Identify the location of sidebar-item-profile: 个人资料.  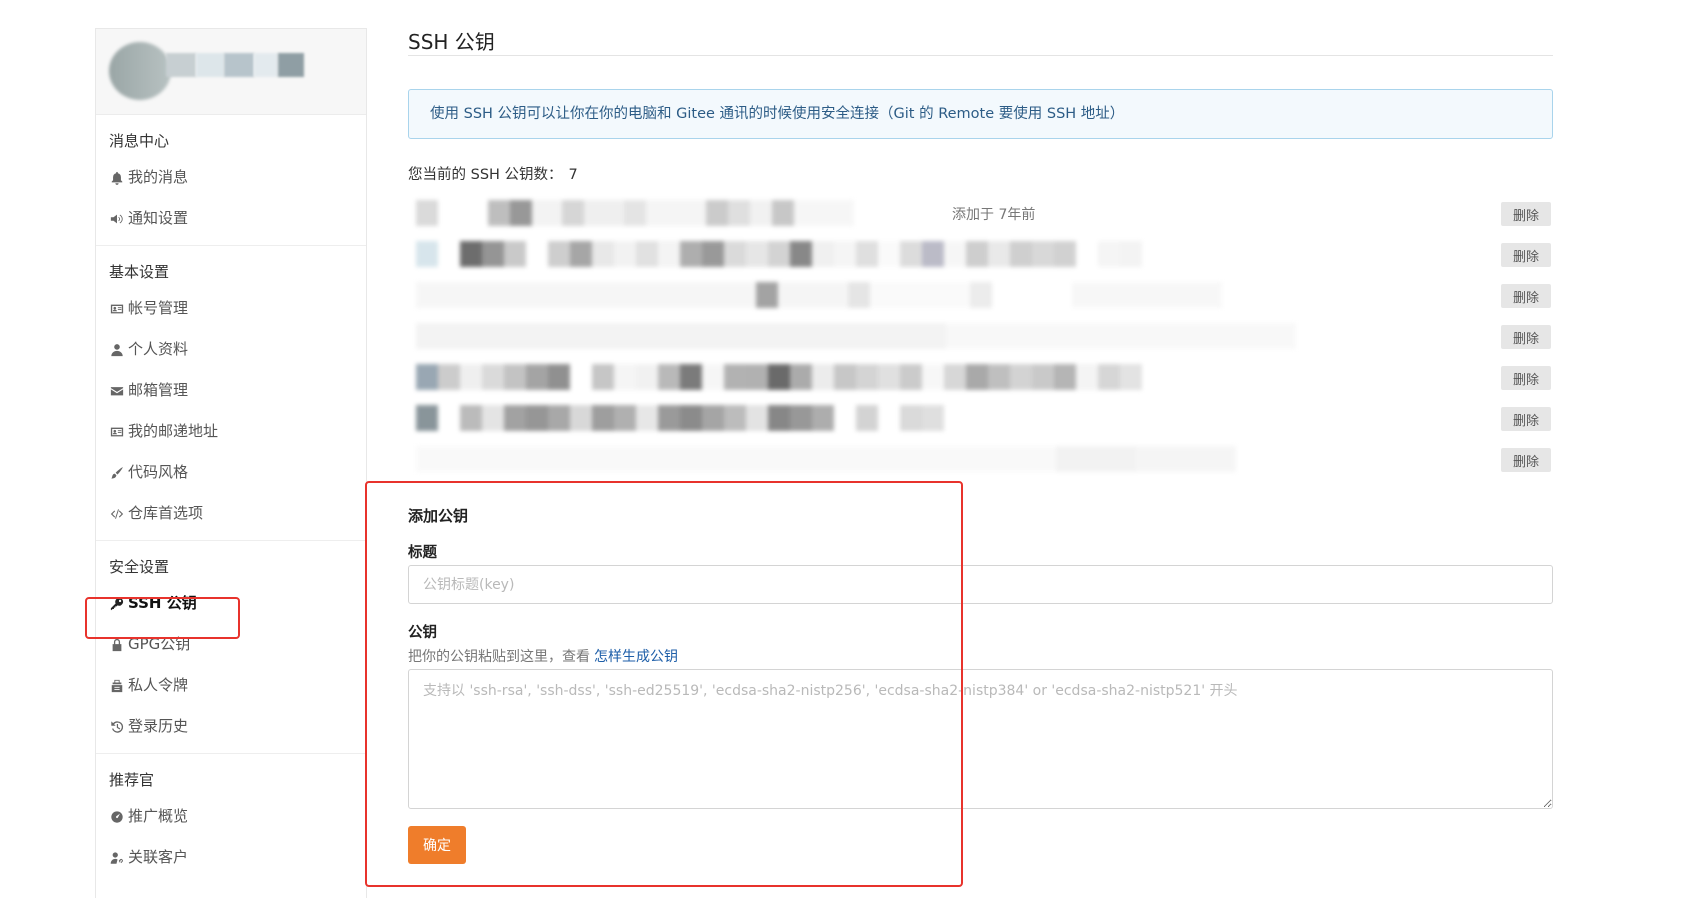
(231, 349).